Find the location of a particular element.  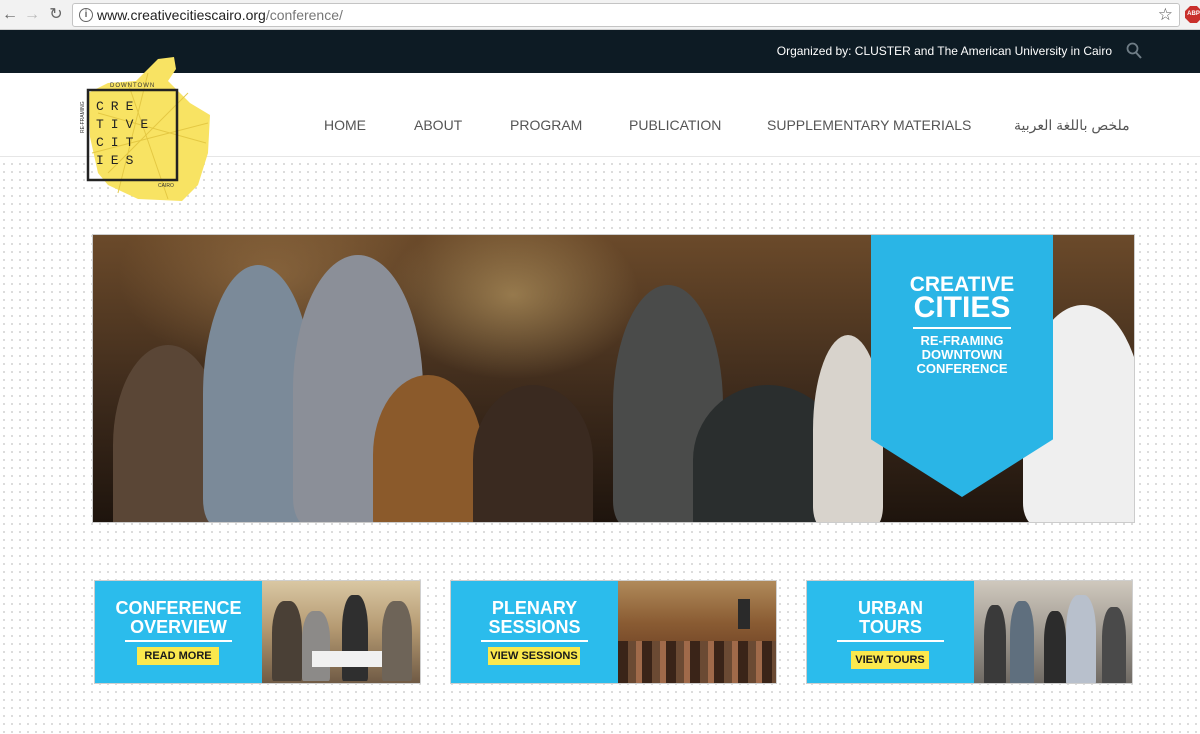

back-arrow-icon: ← is located at coordinates (10, 15).